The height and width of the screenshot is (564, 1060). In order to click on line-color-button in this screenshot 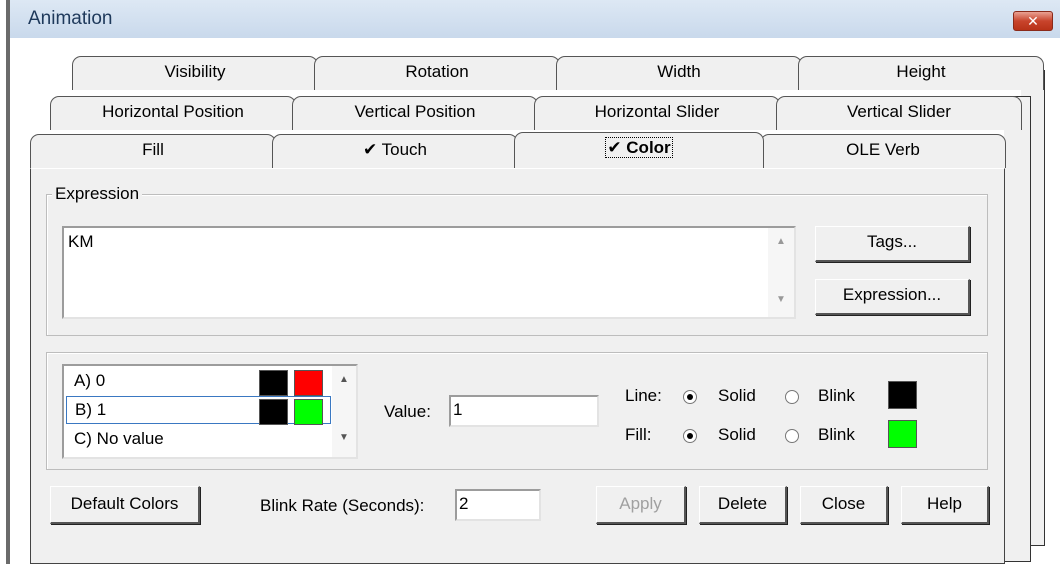, I will do `click(902, 395)`.